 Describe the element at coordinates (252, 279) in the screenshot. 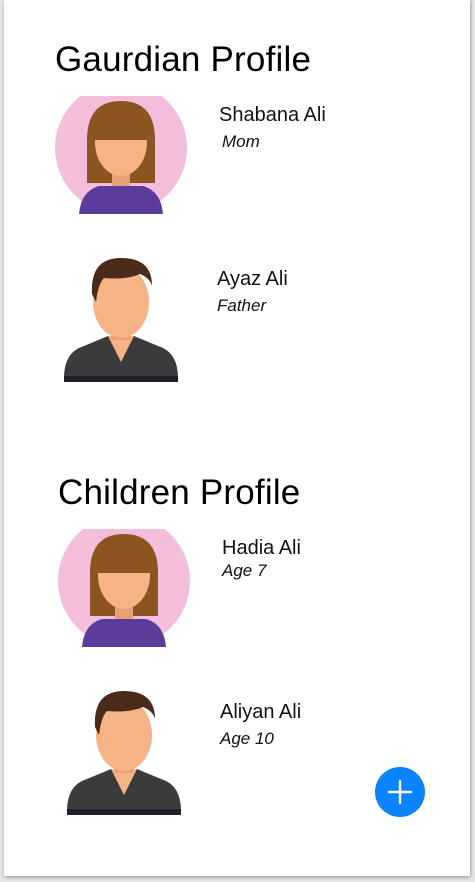

I see `guardian-name: Ayaz Ali` at that location.